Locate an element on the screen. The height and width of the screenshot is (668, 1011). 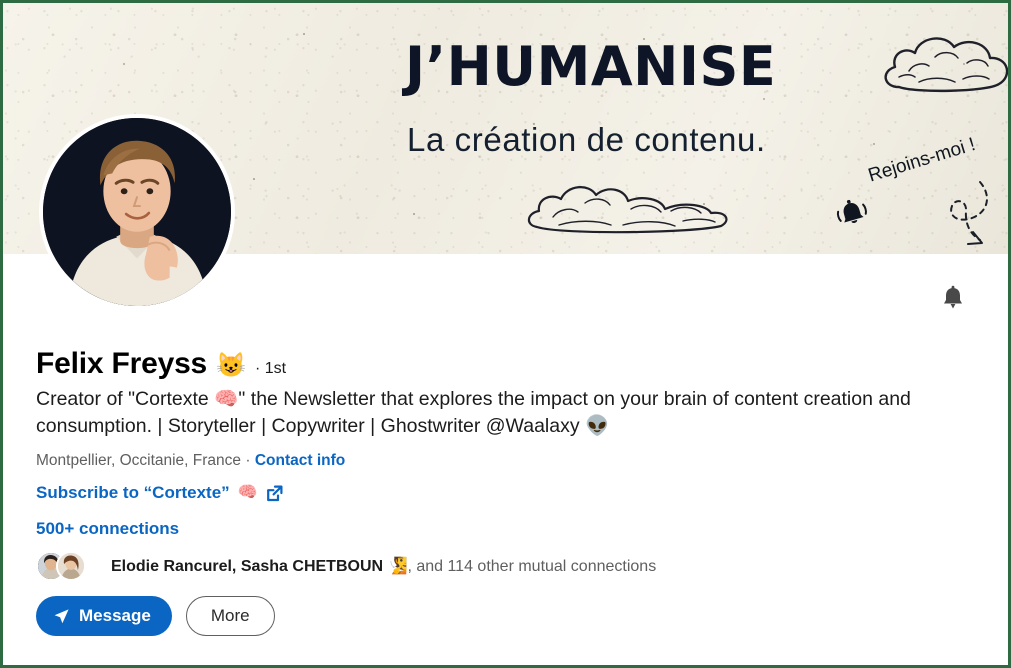
external-link-icon is located at coordinates (274, 493).